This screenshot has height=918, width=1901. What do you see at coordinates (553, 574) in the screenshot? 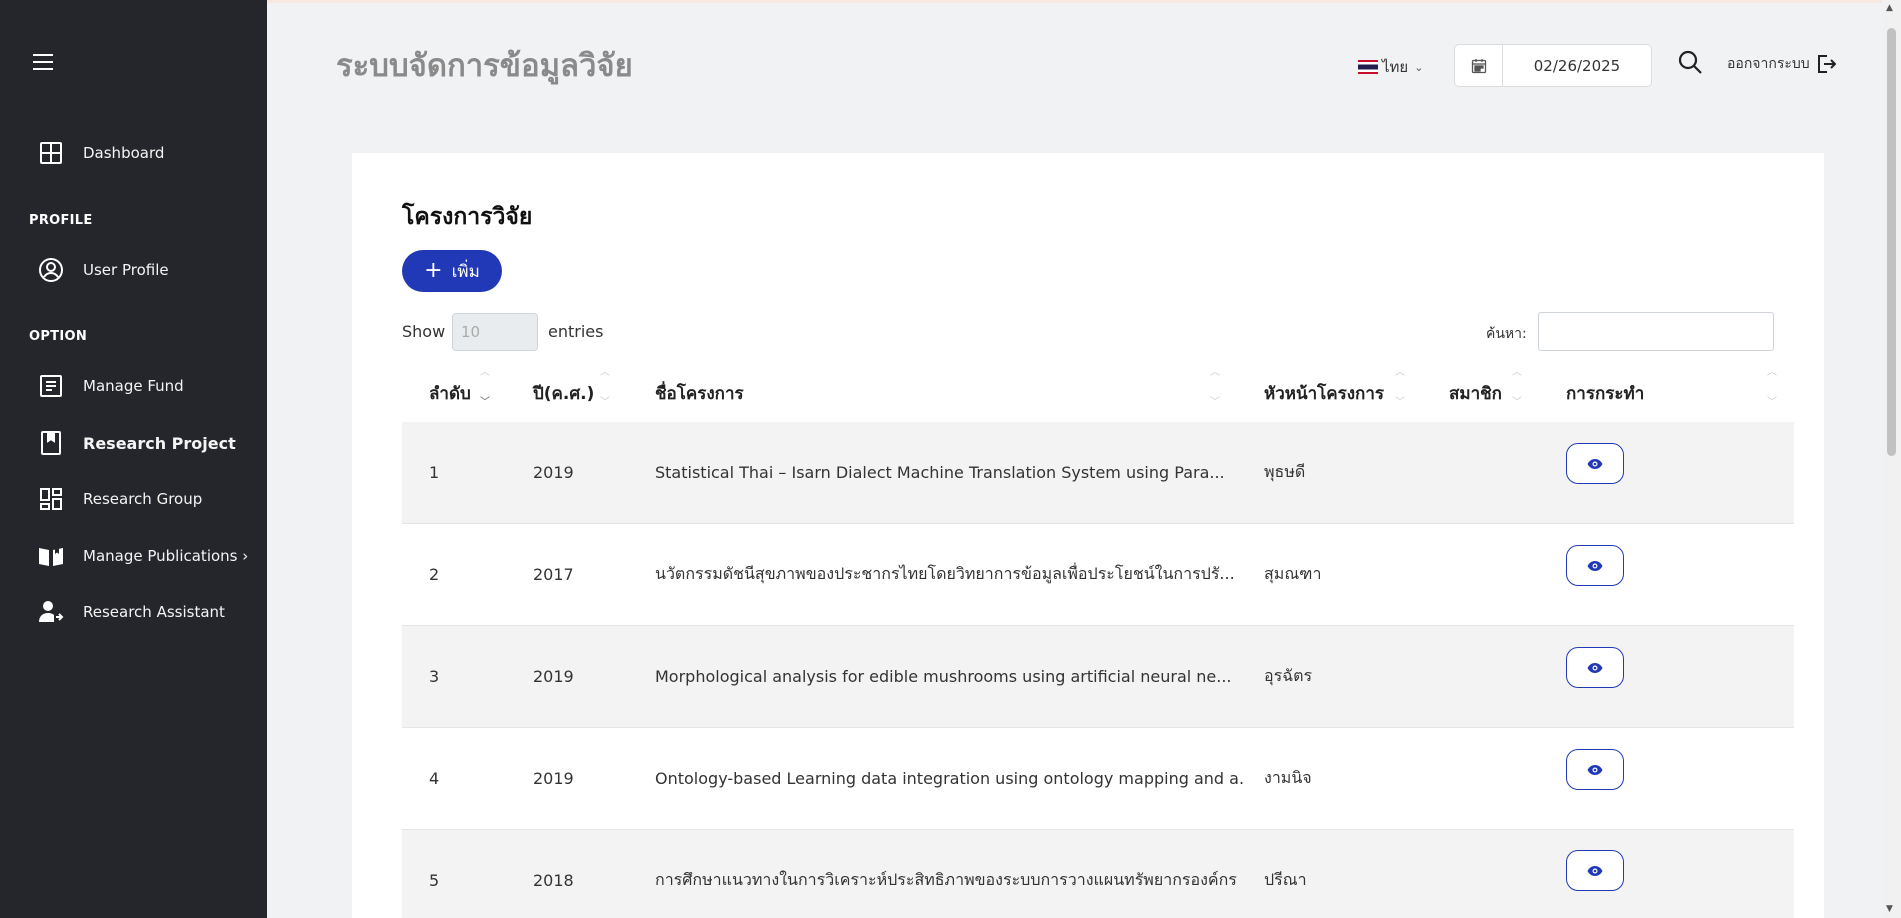
I see `cell-year: 2017` at bounding box center [553, 574].